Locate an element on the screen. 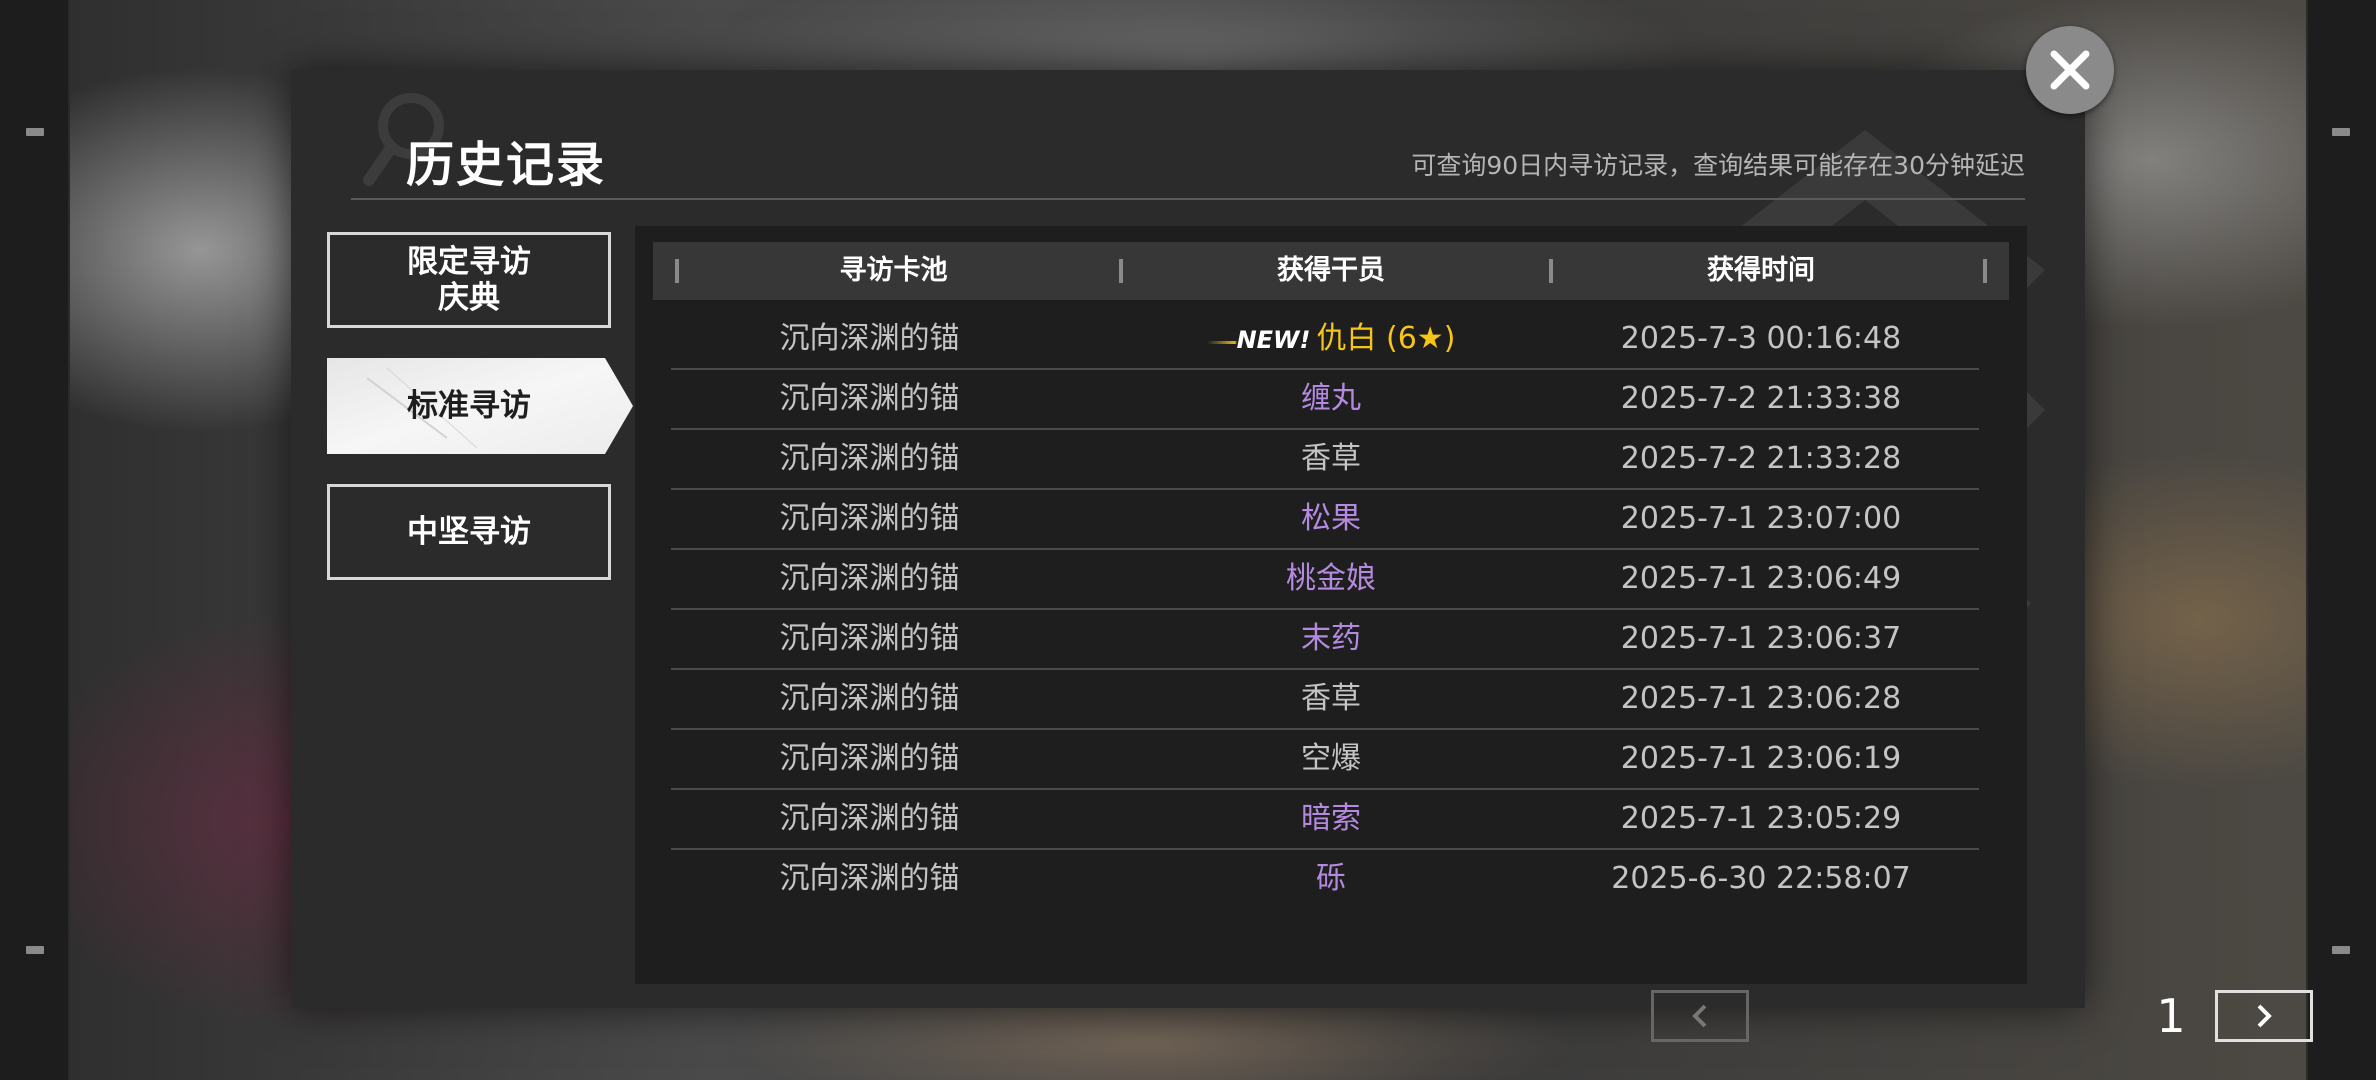  table-row: 沉向深渊的锚 香草 2025-7-1 23:06:28 is located at coordinates (1325, 700).